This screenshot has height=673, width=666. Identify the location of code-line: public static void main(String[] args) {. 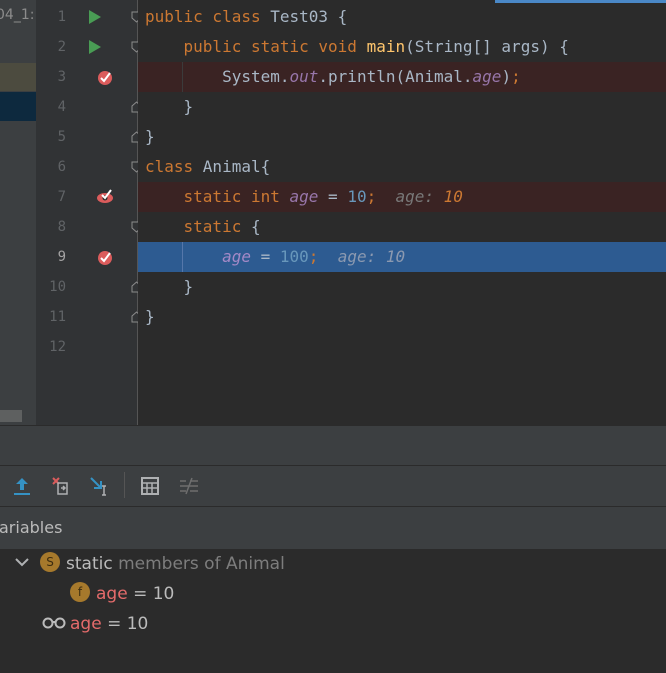
(357, 47).